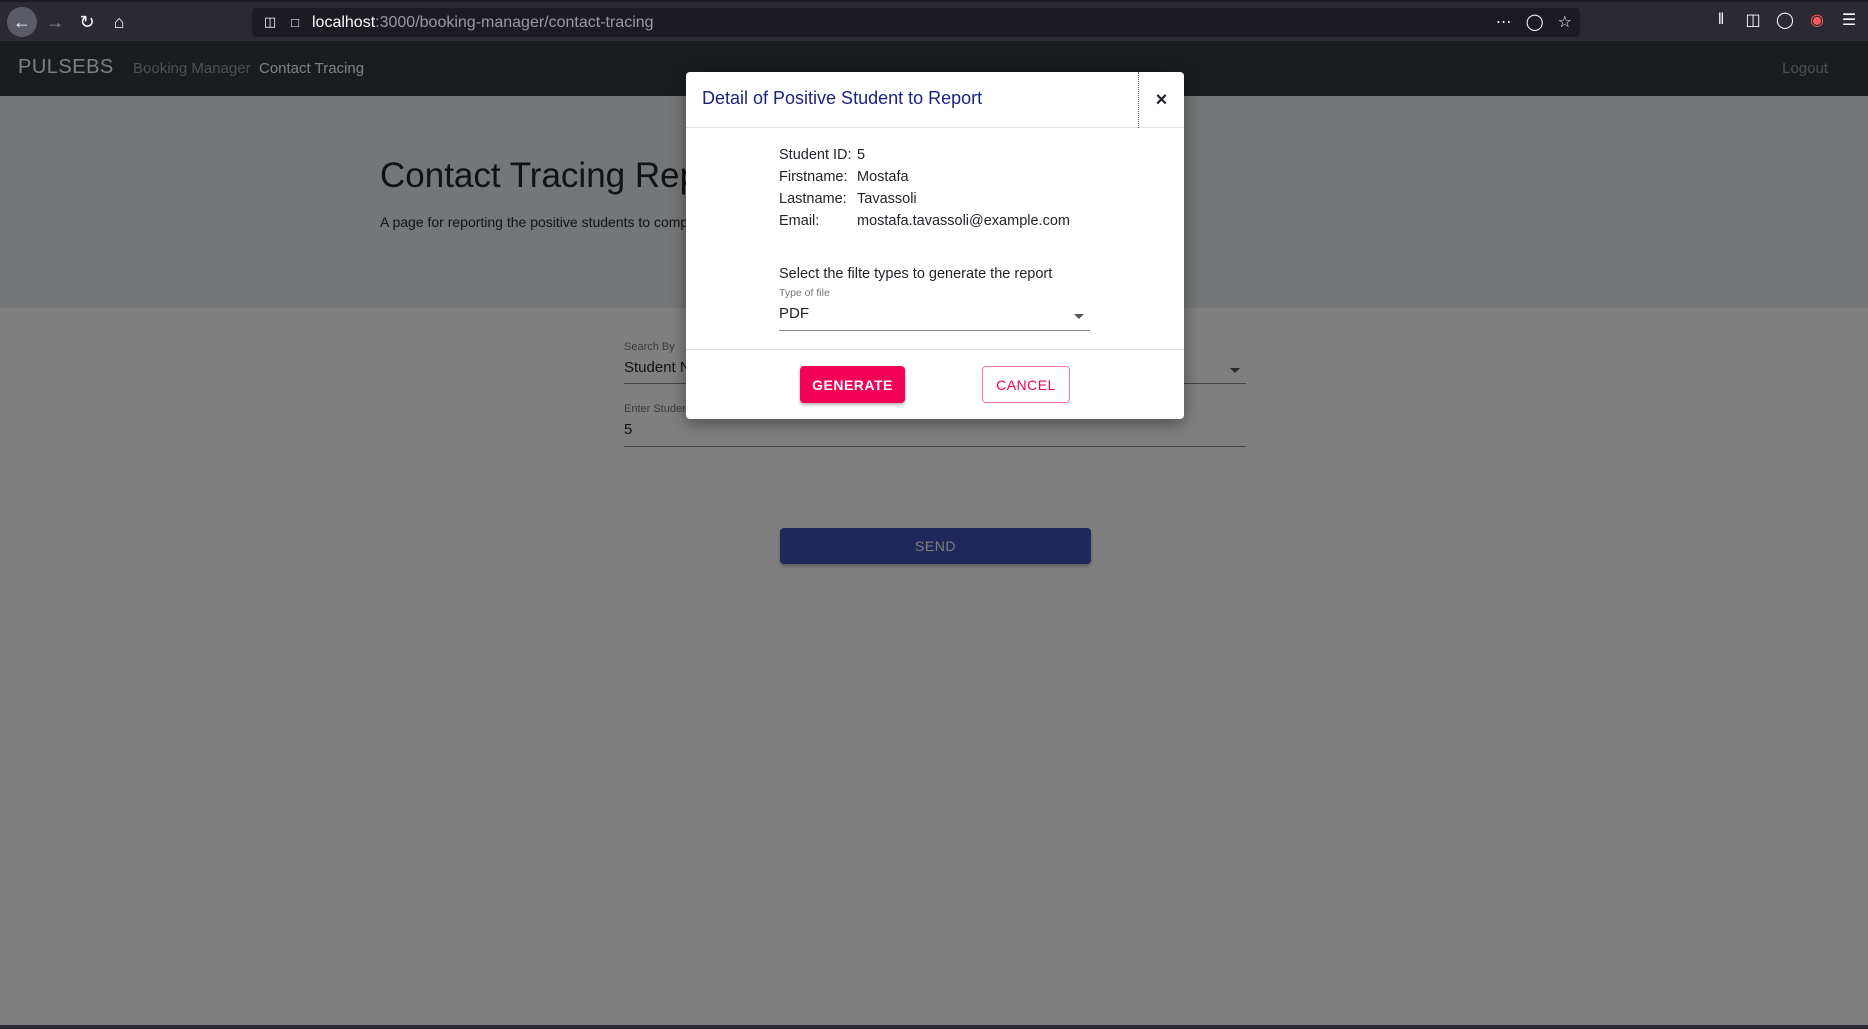  I want to click on tab-strip, so click(934, 1).